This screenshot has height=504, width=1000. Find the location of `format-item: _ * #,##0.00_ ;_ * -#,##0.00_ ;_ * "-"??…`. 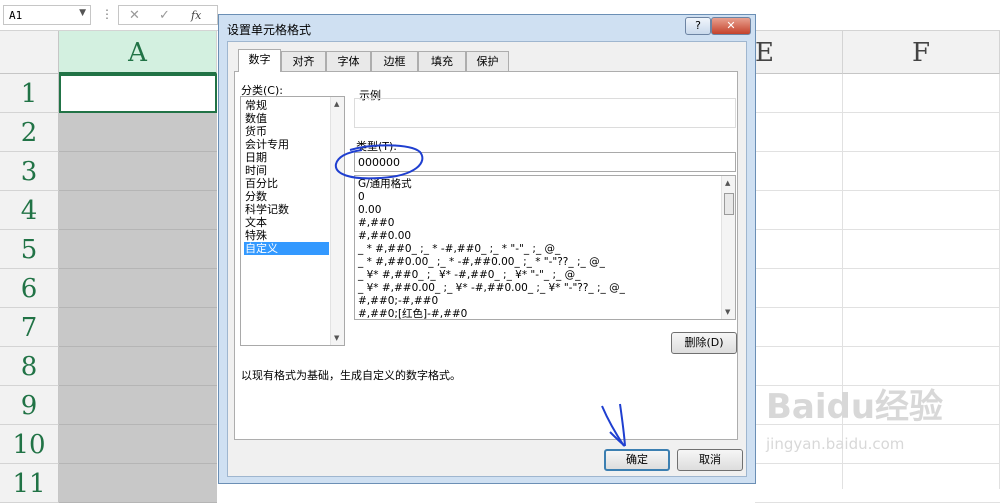

format-item: _ * #,##0.00_ ;_ * -#,##0.00_ ;_ * "-"??… is located at coordinates (481, 262).